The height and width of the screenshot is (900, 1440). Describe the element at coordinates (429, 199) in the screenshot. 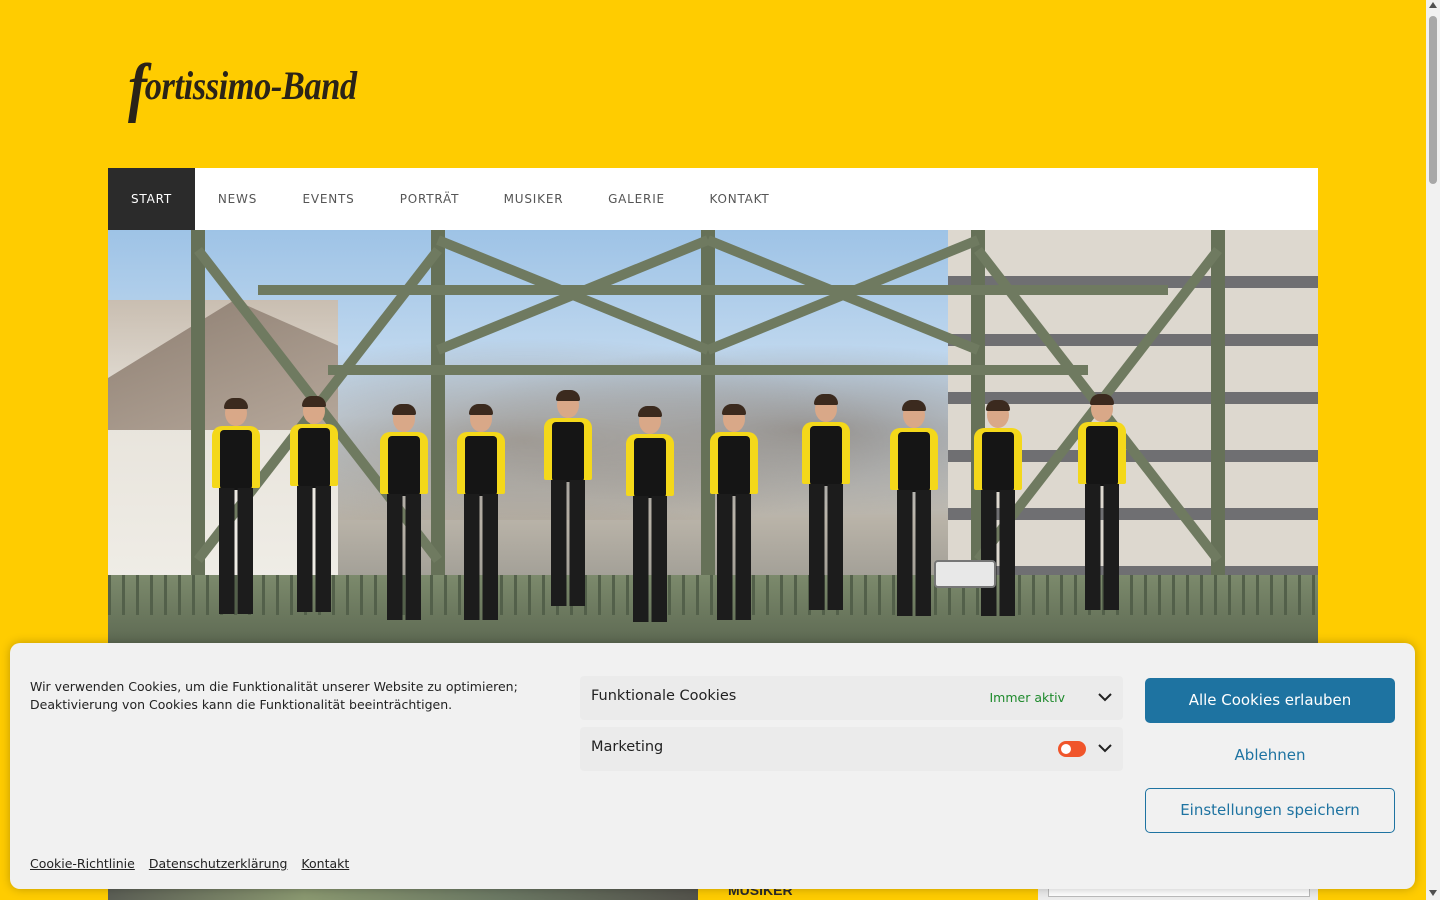

I see `nav-item-portraet: PORTRÄT` at that location.